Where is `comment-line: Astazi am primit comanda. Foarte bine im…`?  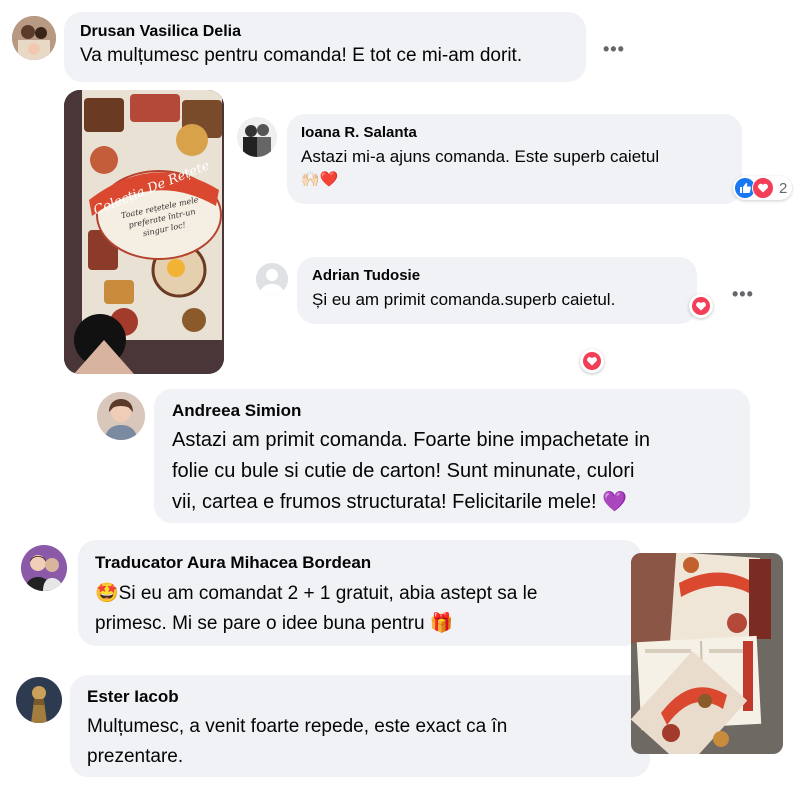
comment-line: Astazi am primit comanda. Foarte bine im… is located at coordinates (411, 440).